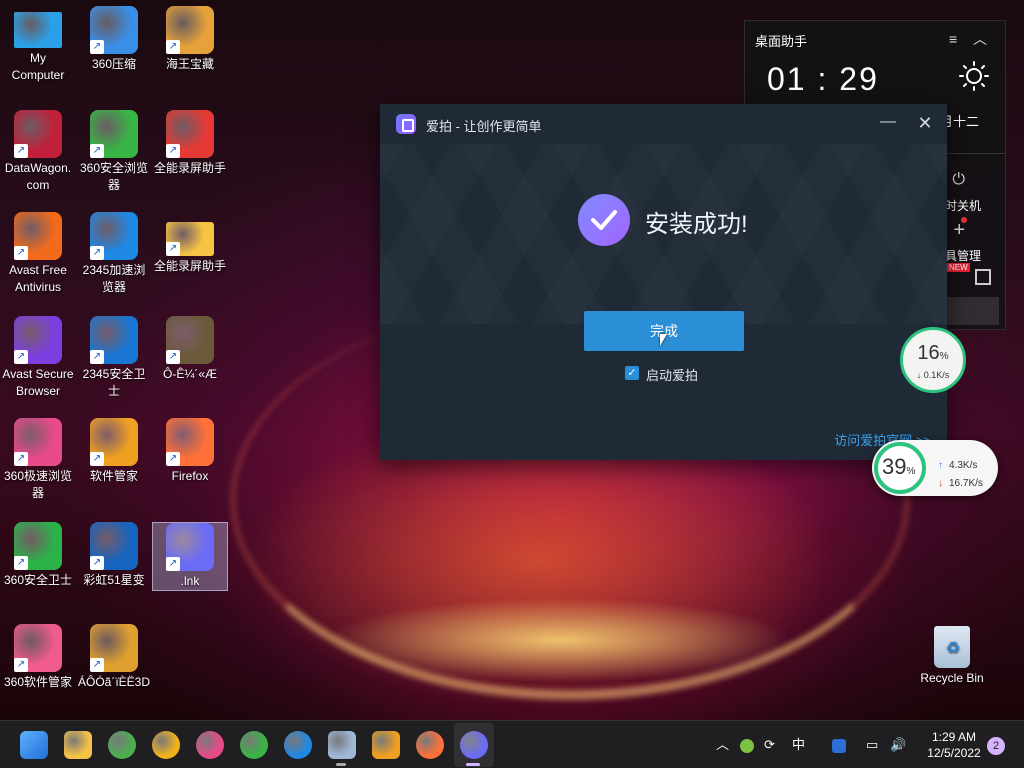 The image size is (1024, 768). Describe the element at coordinates (963, 205) in the screenshot. I see `widget-shutdown-label: 时关机` at that location.